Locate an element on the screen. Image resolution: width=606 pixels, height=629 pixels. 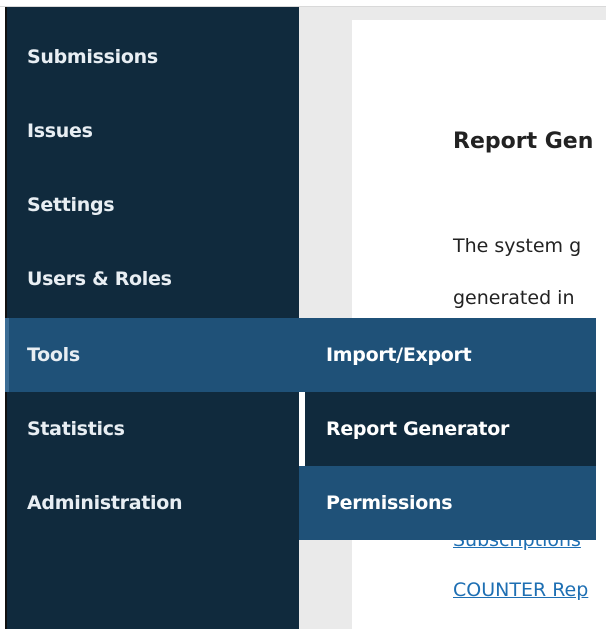
sidebar-item-label: Statistics is located at coordinates (76, 429).